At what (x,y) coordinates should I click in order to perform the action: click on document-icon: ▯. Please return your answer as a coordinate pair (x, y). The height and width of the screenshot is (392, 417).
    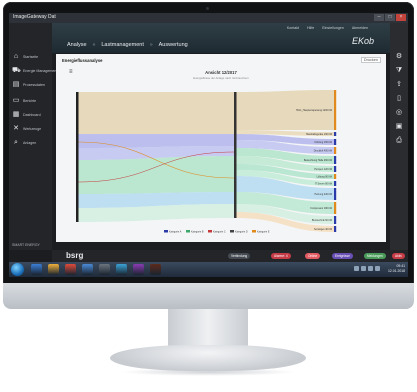
    Looking at the image, I should click on (399, 99).